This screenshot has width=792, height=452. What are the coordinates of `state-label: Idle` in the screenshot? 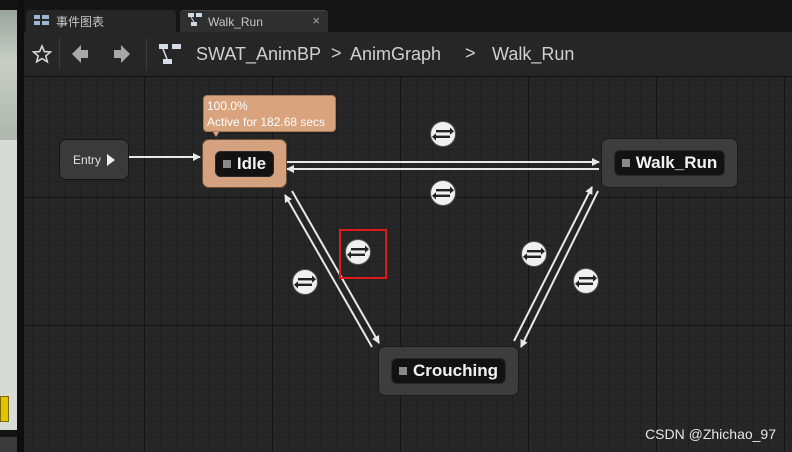 It's located at (251, 163).